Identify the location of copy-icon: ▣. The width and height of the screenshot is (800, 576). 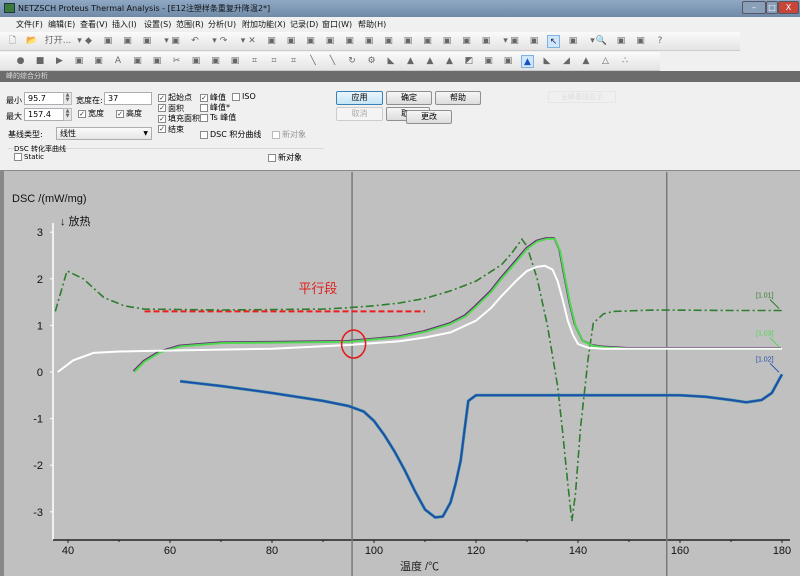
(196, 61).